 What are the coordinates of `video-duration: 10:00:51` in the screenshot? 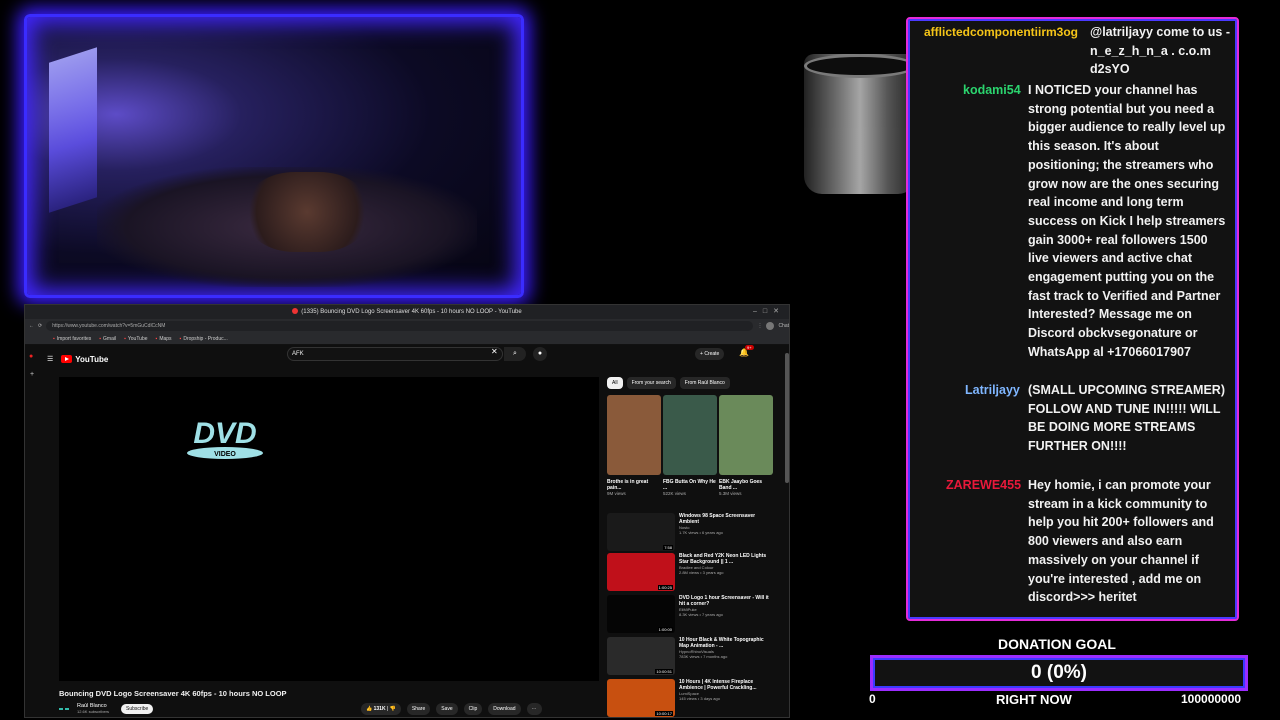 It's located at (664, 671).